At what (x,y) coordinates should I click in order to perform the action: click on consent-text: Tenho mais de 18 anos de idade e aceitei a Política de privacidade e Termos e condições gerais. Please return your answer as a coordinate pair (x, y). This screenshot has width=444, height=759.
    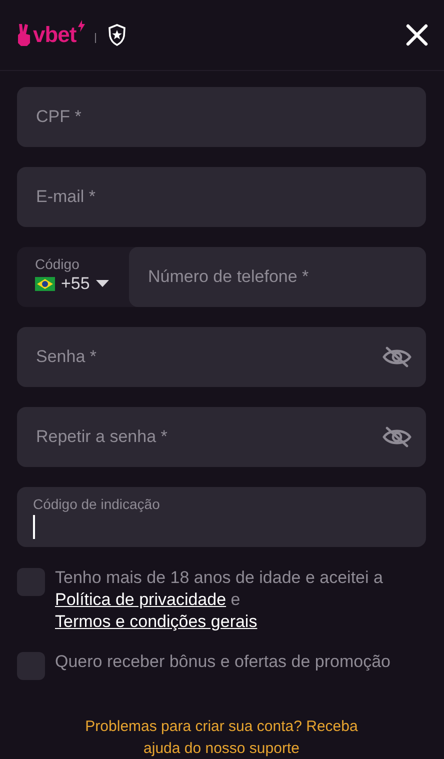
    Looking at the image, I should click on (219, 600).